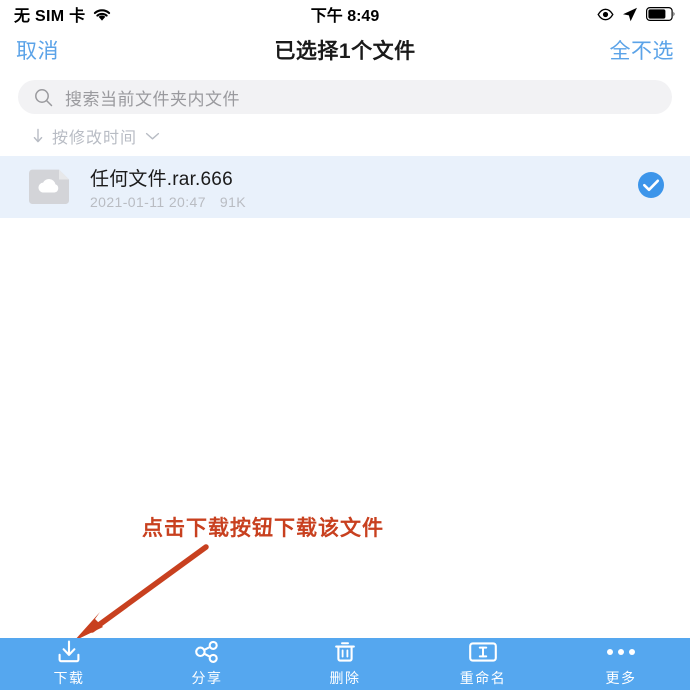 This screenshot has width=690, height=690. What do you see at coordinates (354, 187) in the screenshot?
I see `file-info: 任何文件.rar.666 2021-01-11 20:47 91K` at bounding box center [354, 187].